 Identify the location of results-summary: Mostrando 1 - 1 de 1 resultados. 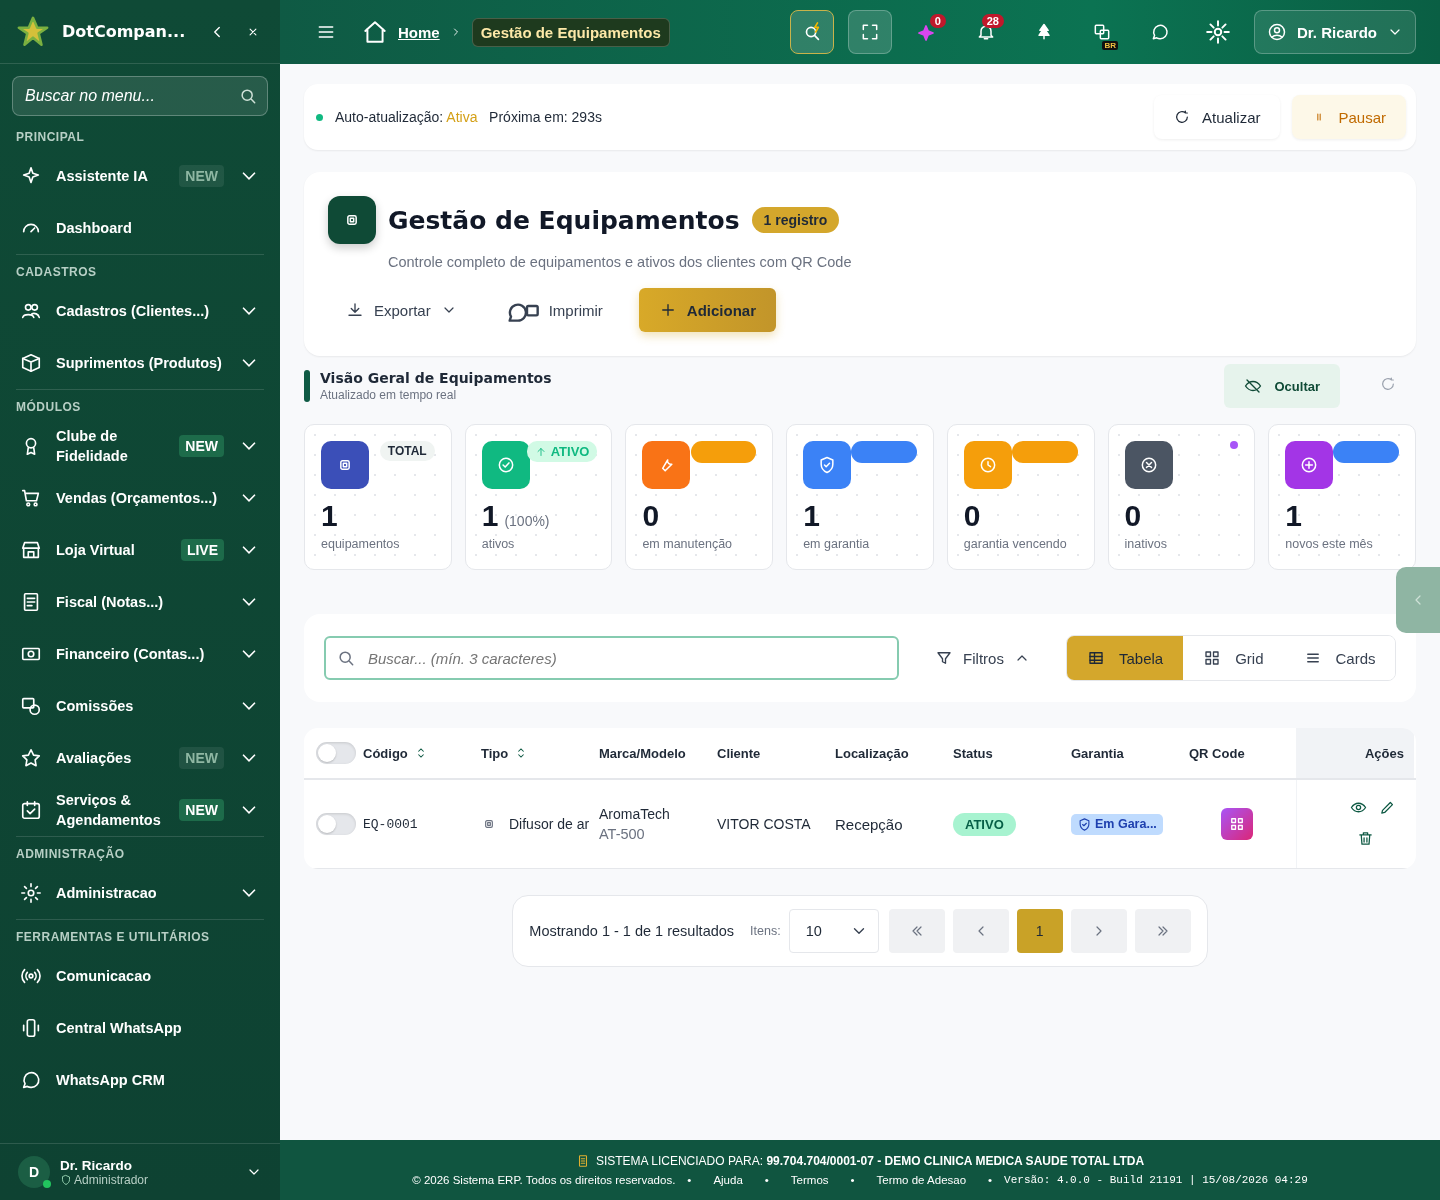
(632, 931).